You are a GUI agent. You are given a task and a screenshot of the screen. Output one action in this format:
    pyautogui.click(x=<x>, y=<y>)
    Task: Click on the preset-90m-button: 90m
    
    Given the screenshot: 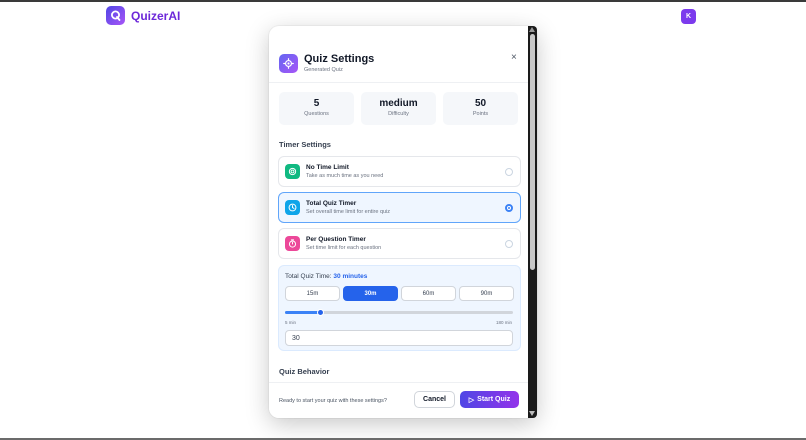 What is the action you would take?
    pyautogui.click(x=486, y=293)
    